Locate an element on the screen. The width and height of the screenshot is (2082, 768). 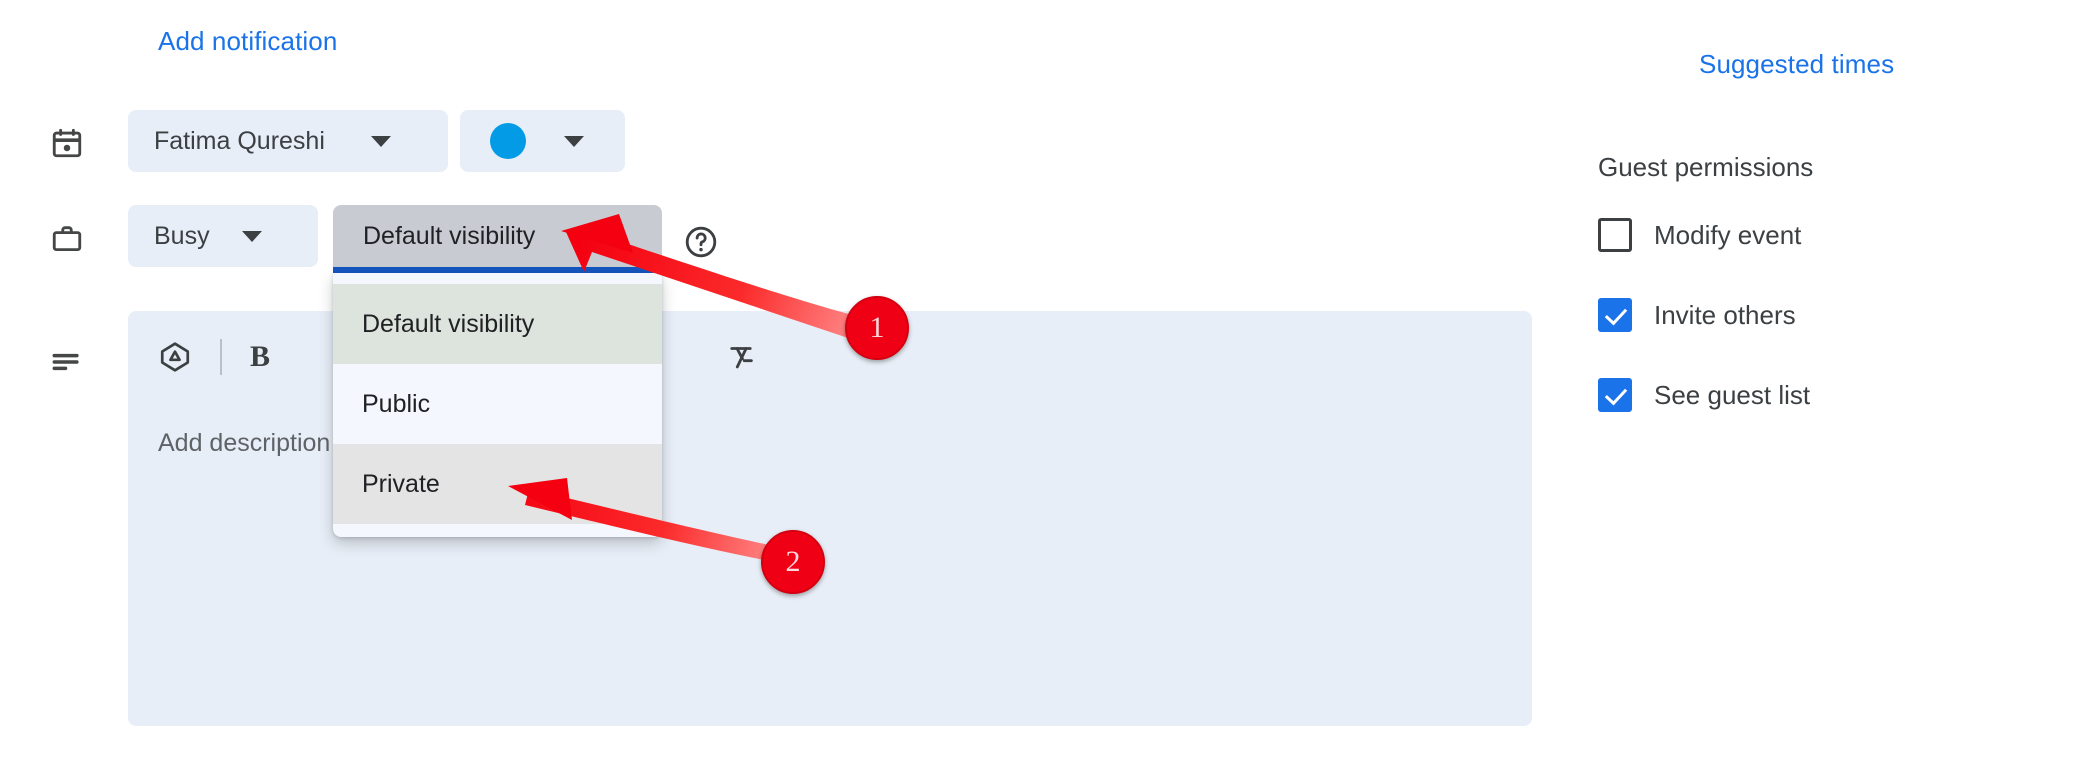
add-notification-link: Add notification is located at coordinates (247, 41).